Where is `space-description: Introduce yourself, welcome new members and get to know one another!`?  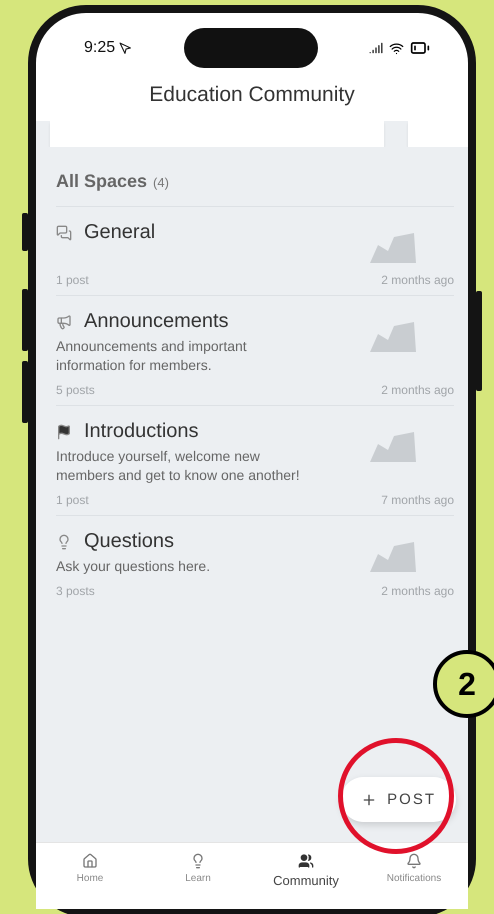 space-description: Introduce yourself, welcome new members and get to know one another! is located at coordinates (178, 466).